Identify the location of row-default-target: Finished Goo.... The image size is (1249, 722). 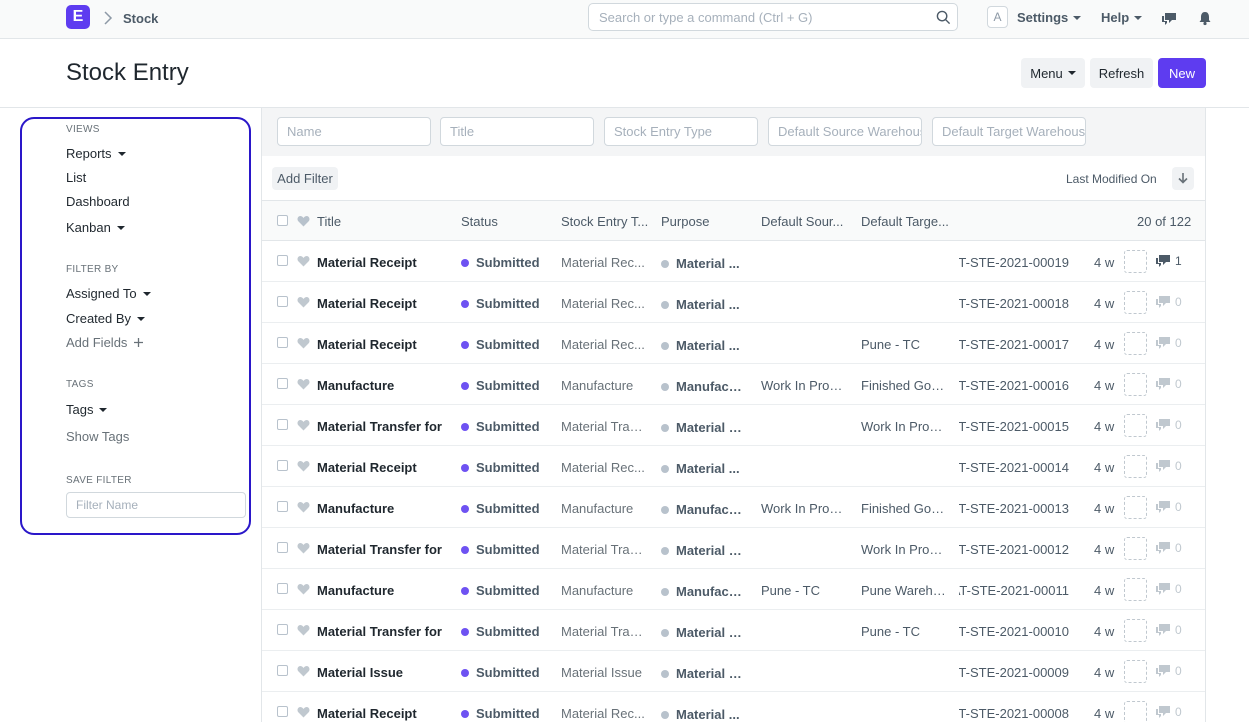
(903, 385).